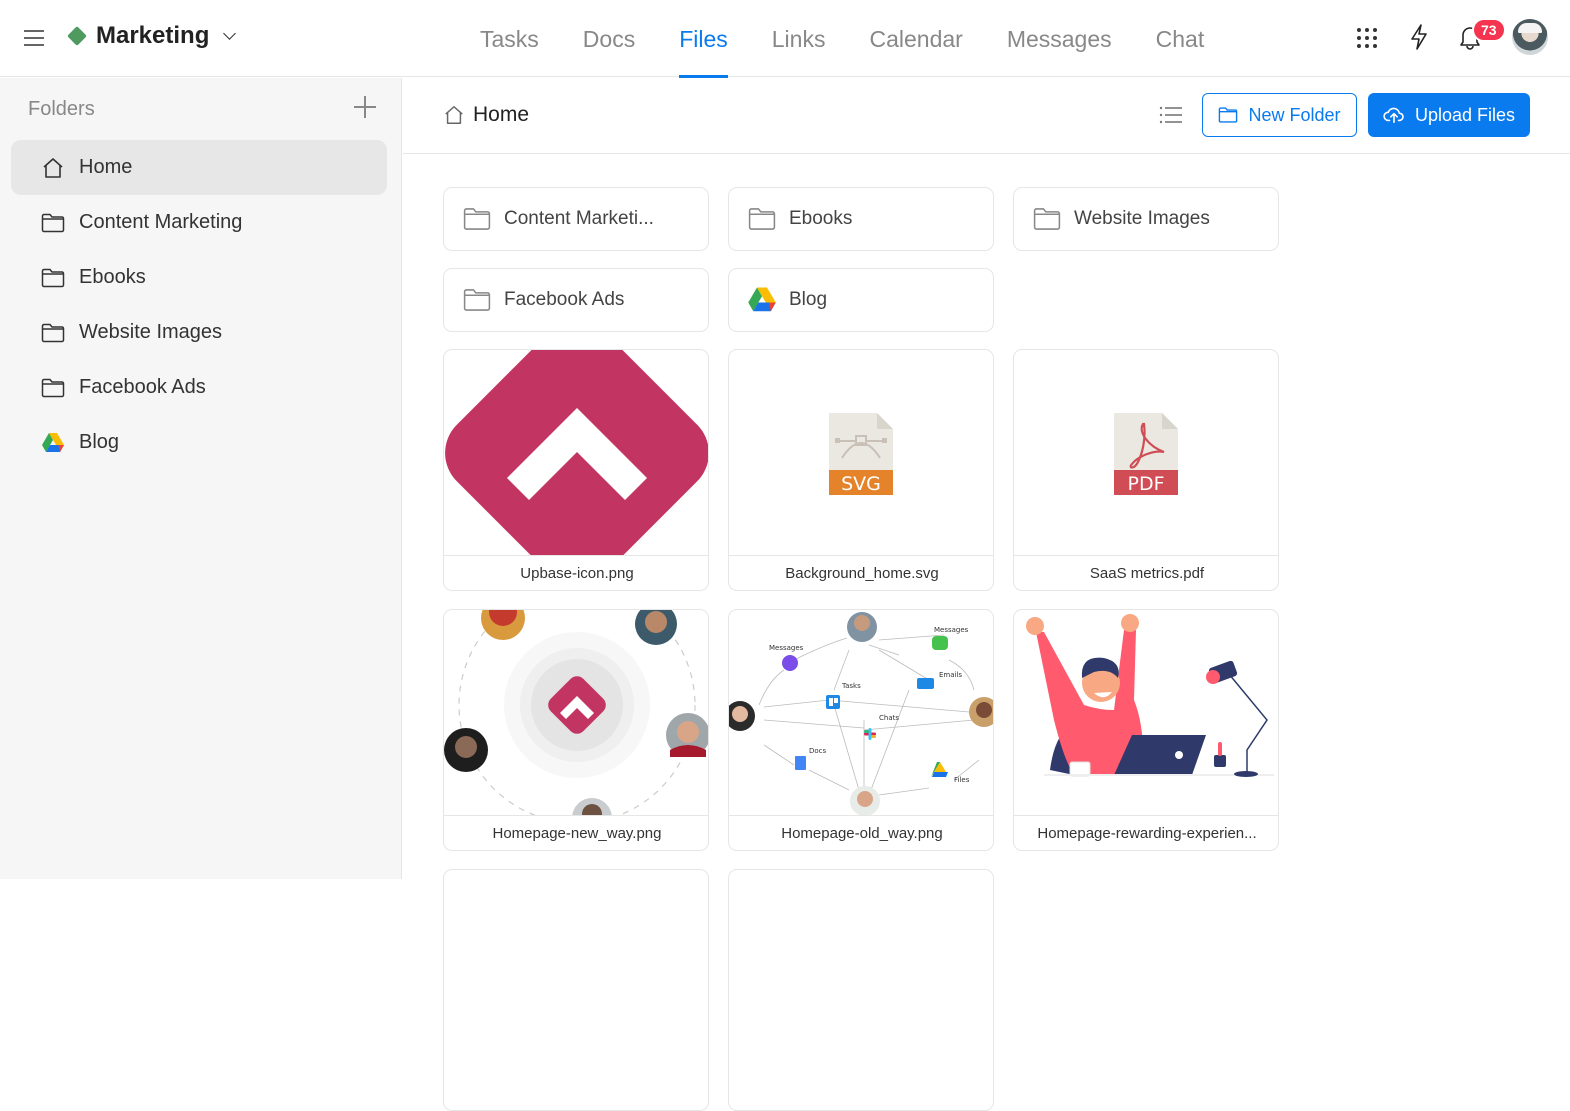  Describe the element at coordinates (151, 332) in the screenshot. I see `sidebar-item-label: Website Images` at that location.